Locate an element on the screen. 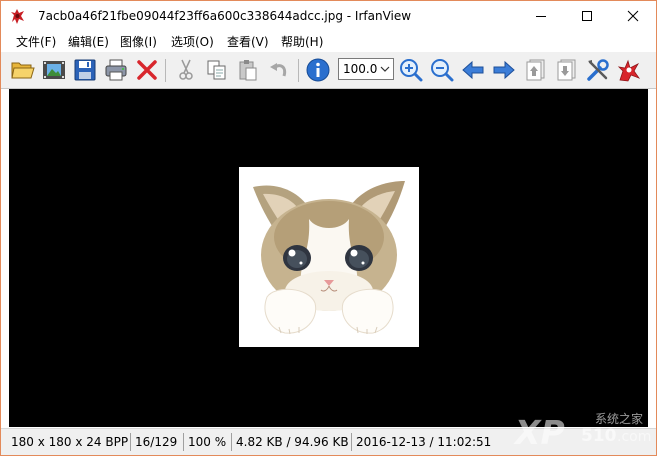 This screenshot has width=657, height=456. delete-button is located at coordinates (147, 70).